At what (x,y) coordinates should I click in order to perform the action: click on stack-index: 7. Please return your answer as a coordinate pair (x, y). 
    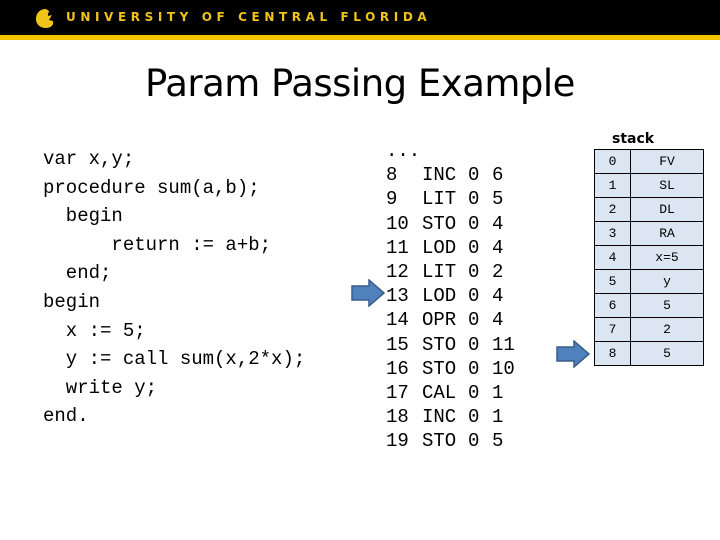
    Looking at the image, I should click on (612, 329).